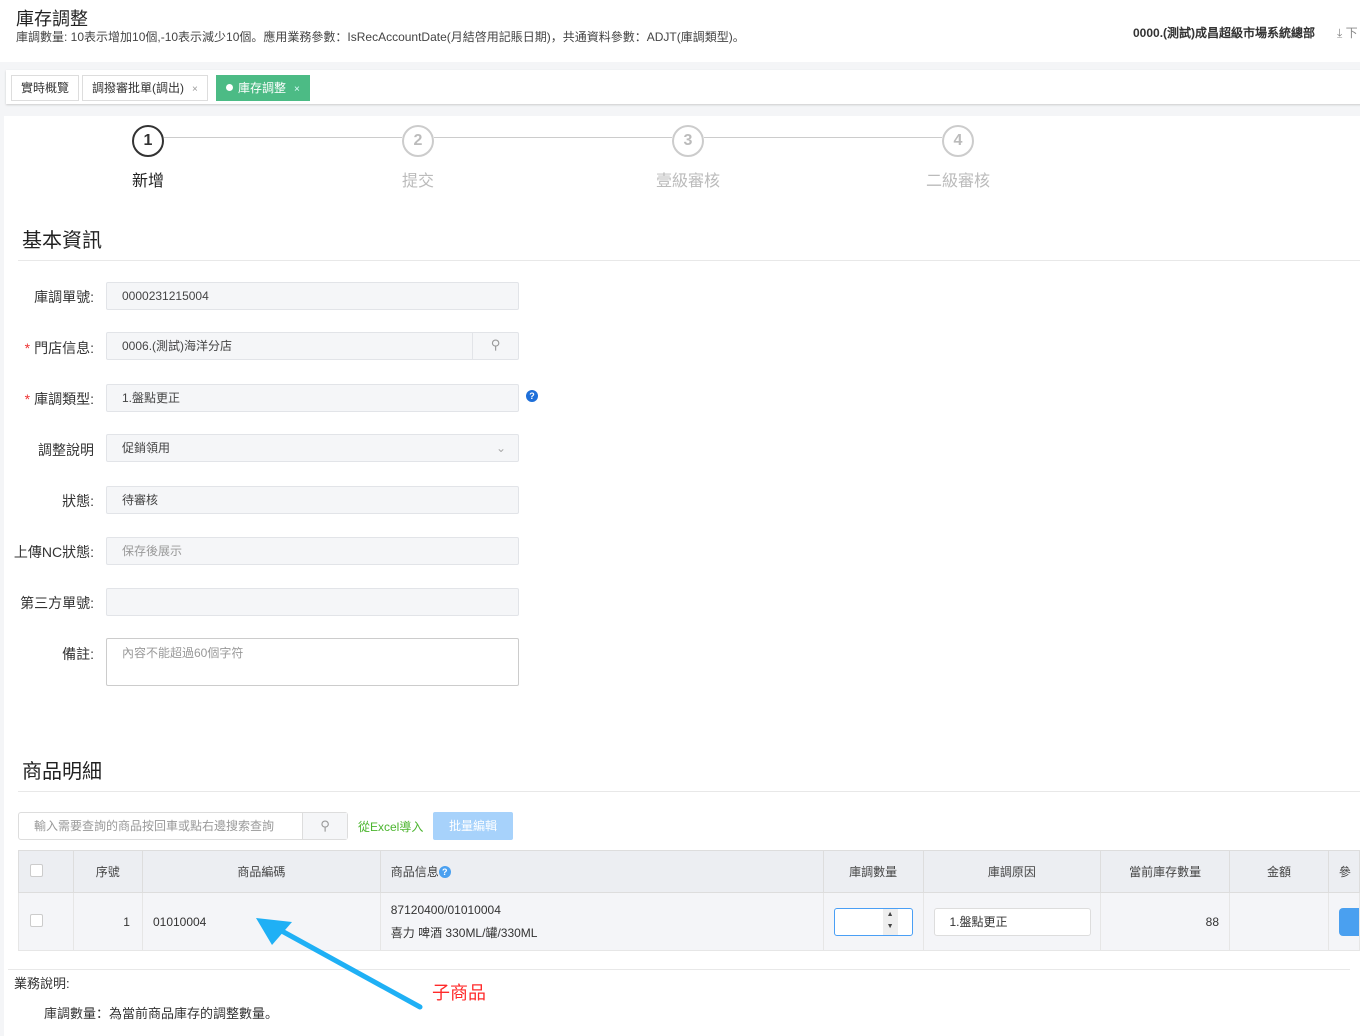  Describe the element at coordinates (339, 964) in the screenshot. I see `annotation-arrow-icon` at that location.